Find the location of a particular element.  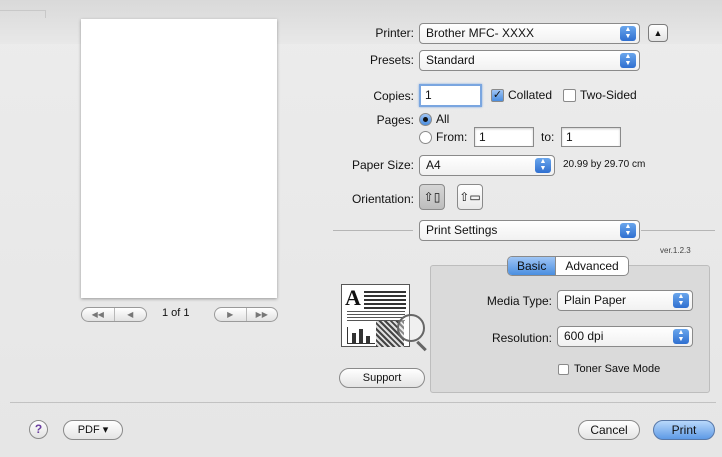

collated-label: Collated is located at coordinates (530, 95).